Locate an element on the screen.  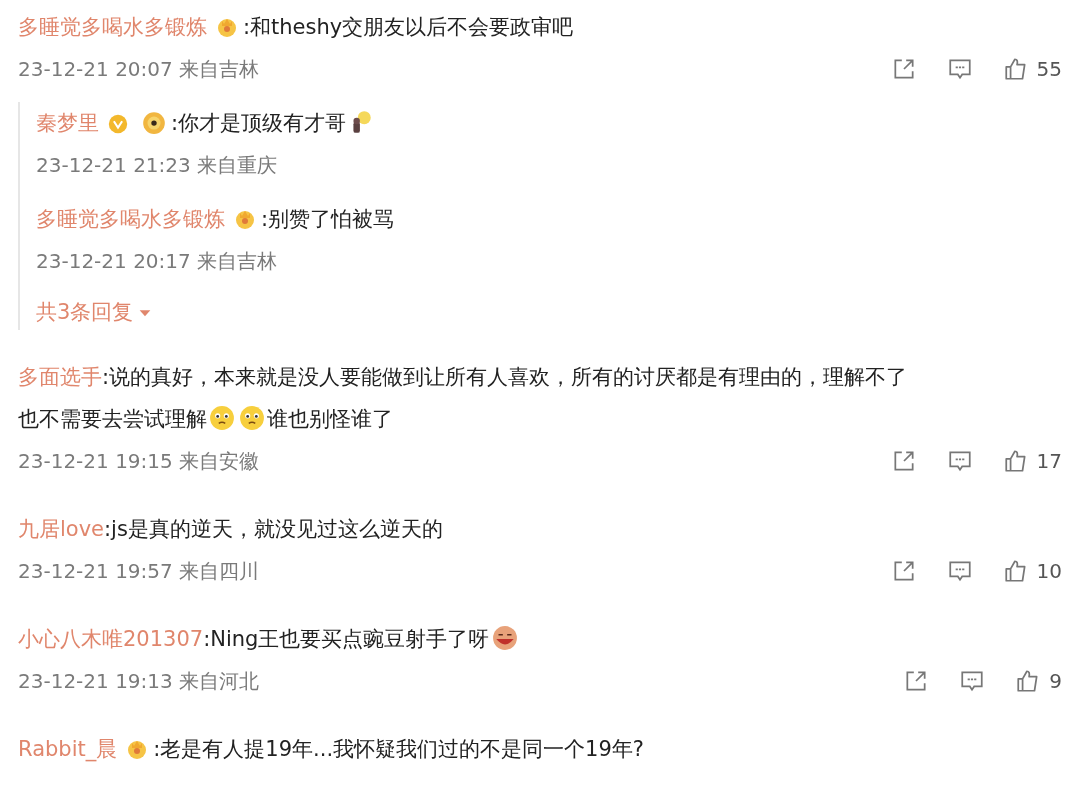
comment-meta: 23-12-21 20:17 来自吉林 is located at coordinates (157, 261).